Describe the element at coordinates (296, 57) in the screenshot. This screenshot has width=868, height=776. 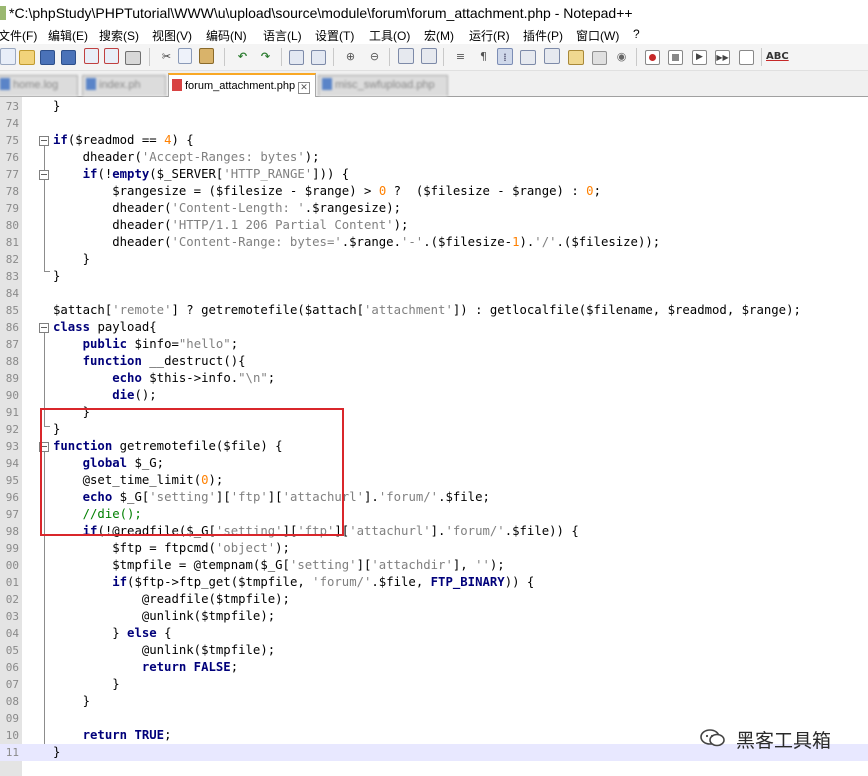
I see `find-icon` at that location.